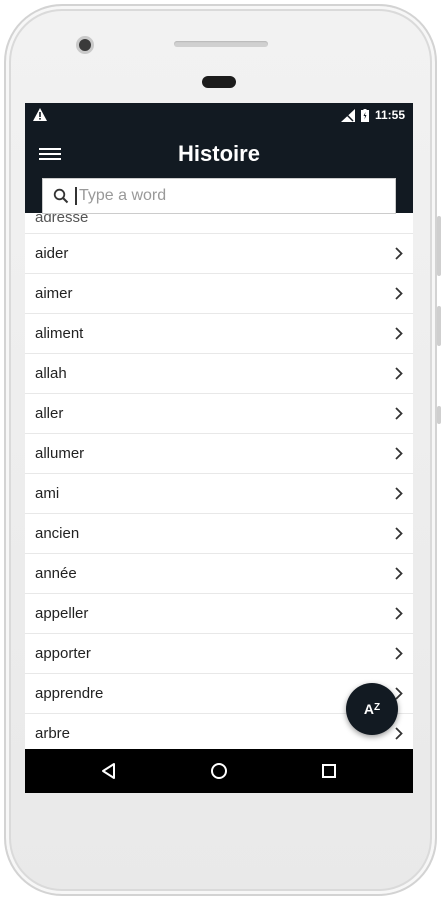 The height and width of the screenshot is (900, 441). What do you see at coordinates (219, 454) in the screenshot?
I see `list-item: allumer` at bounding box center [219, 454].